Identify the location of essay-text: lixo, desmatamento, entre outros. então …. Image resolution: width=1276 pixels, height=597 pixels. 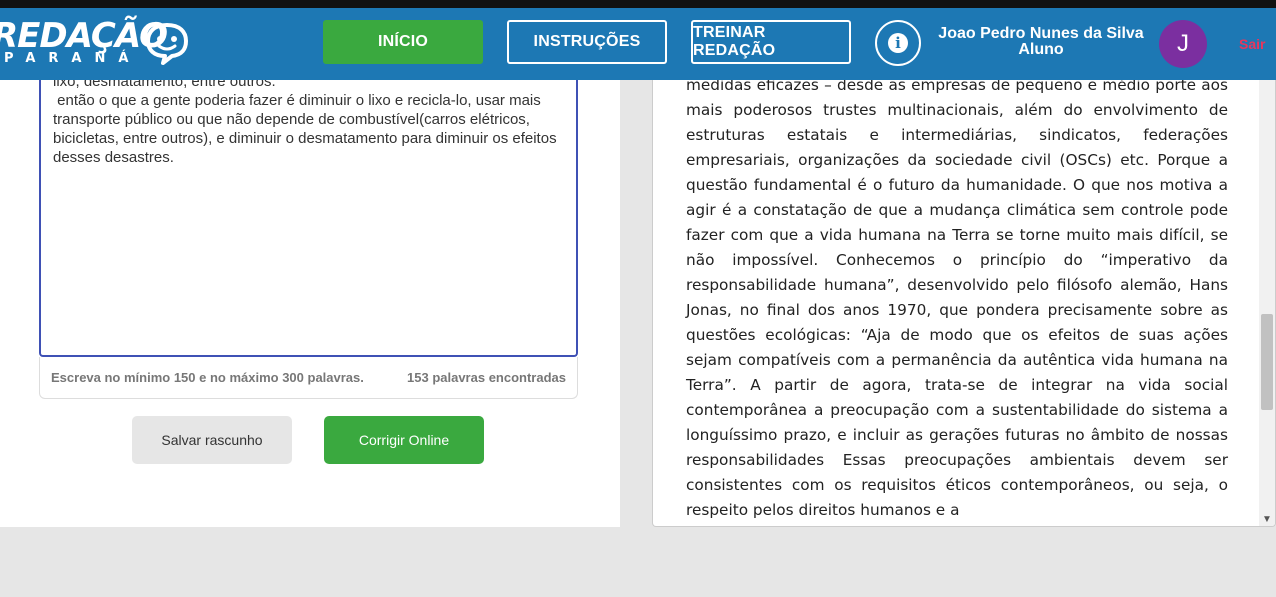
(308, 123).